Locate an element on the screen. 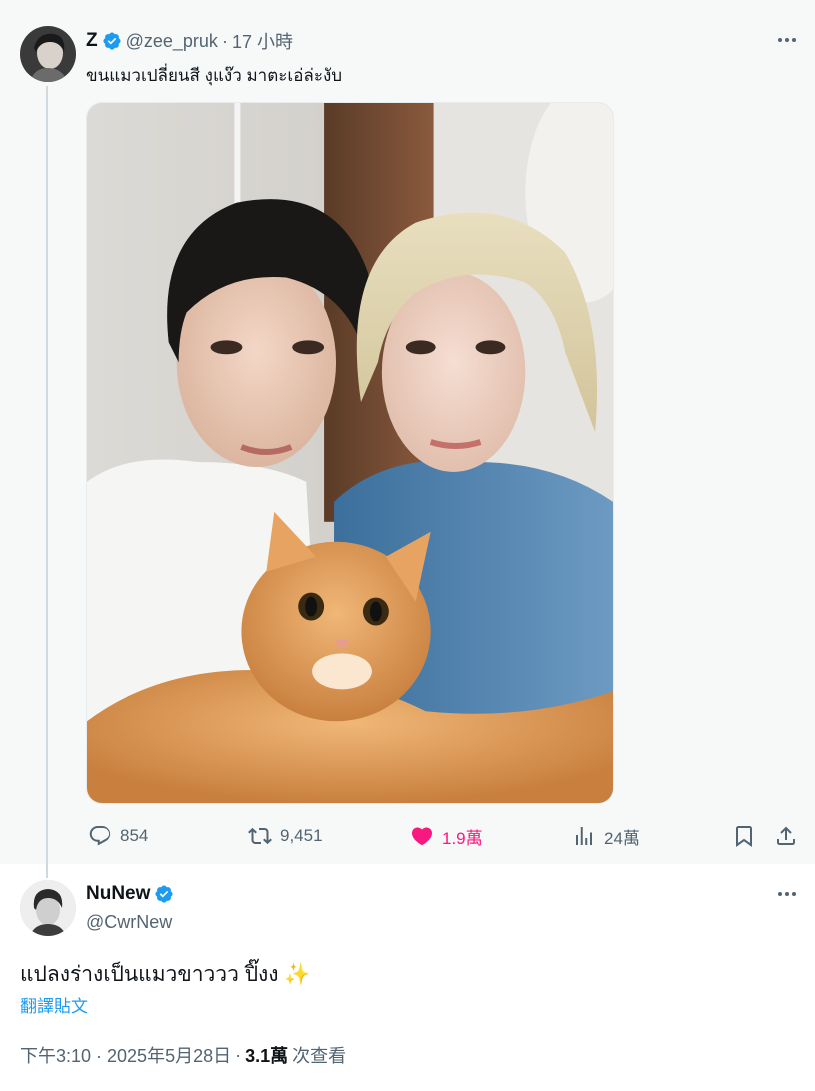 This screenshot has width=815, height=1091. views-label: 次查看 is located at coordinates (319, 1056).